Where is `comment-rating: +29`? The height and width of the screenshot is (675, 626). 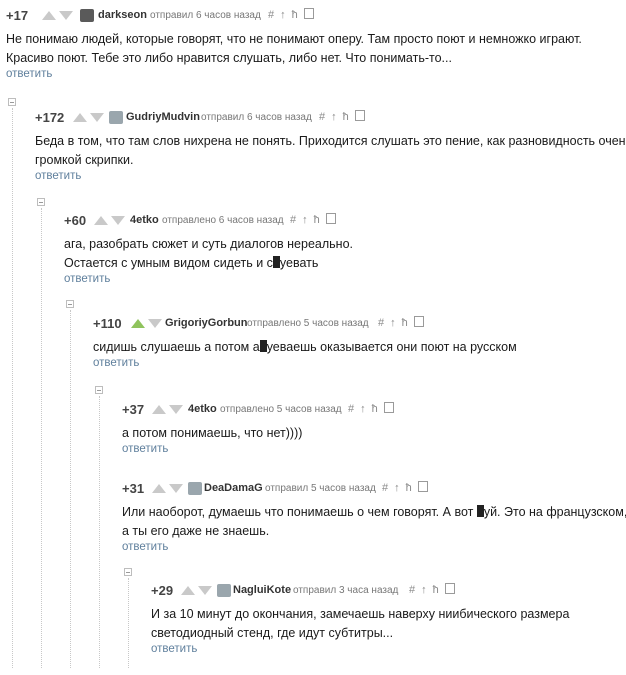
comment-rating: +29 is located at coordinates (162, 590).